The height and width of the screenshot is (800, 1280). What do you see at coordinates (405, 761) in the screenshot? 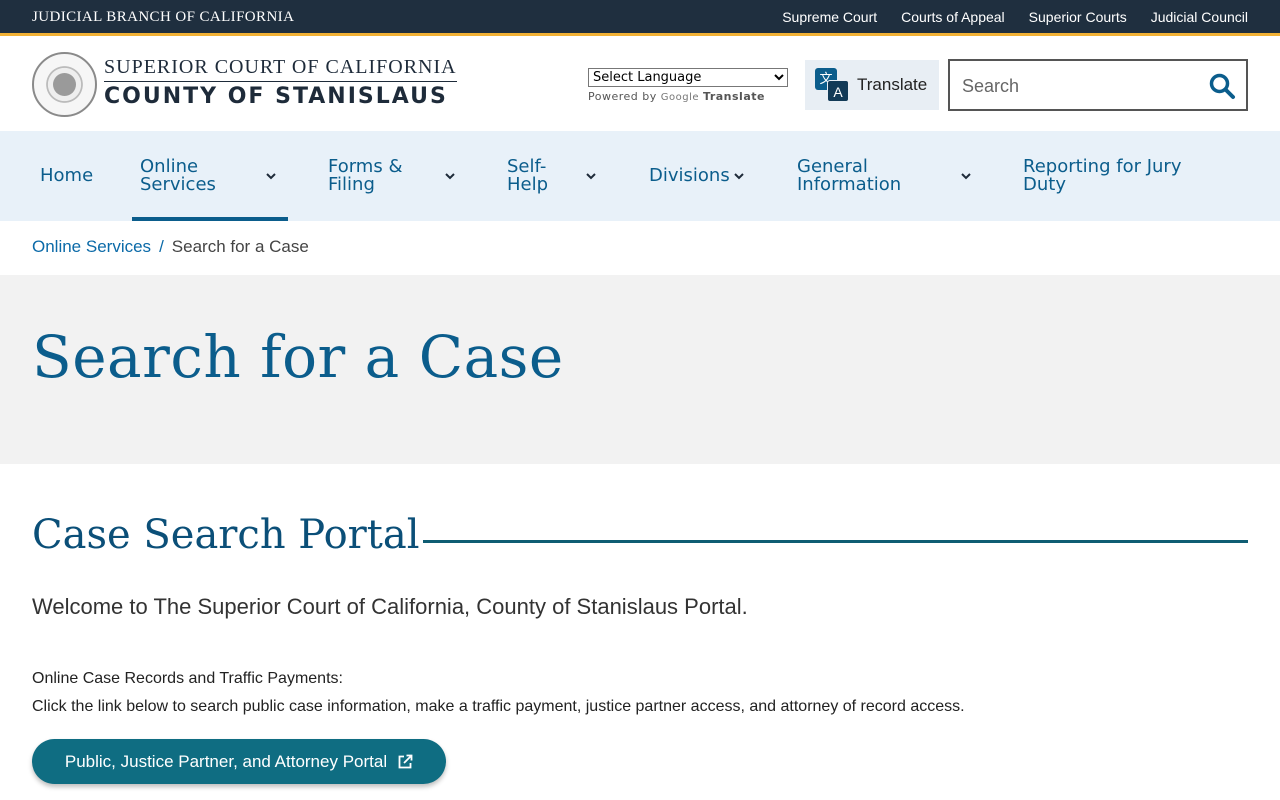
I see `external-link-icon` at bounding box center [405, 761].